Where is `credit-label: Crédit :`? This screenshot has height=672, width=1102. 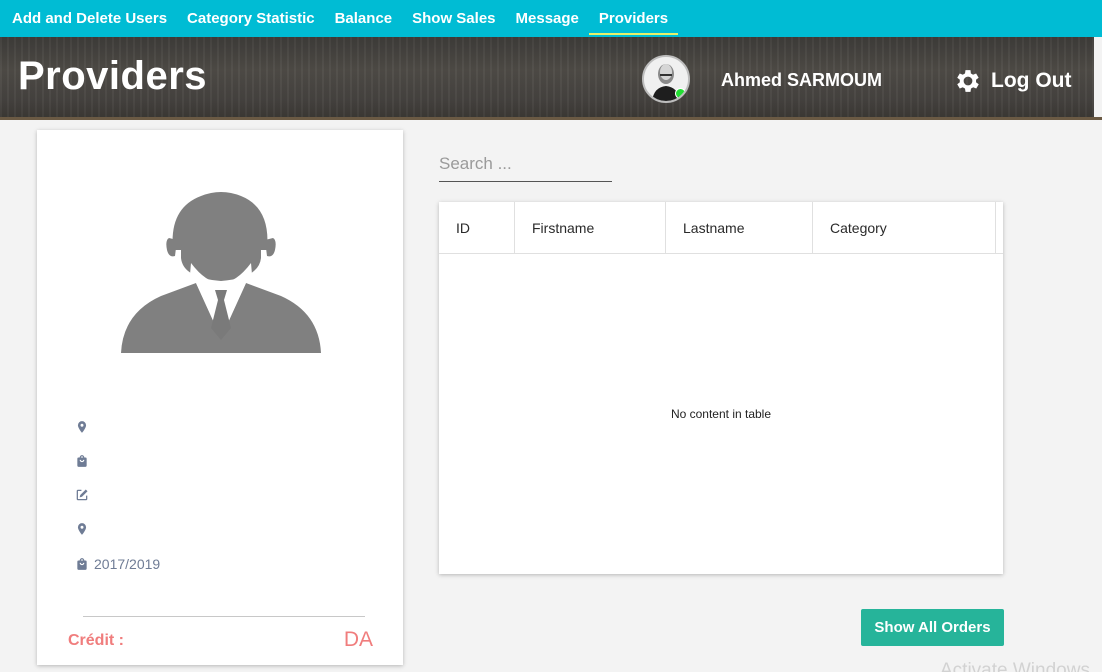
credit-label: Crédit : is located at coordinates (96, 640).